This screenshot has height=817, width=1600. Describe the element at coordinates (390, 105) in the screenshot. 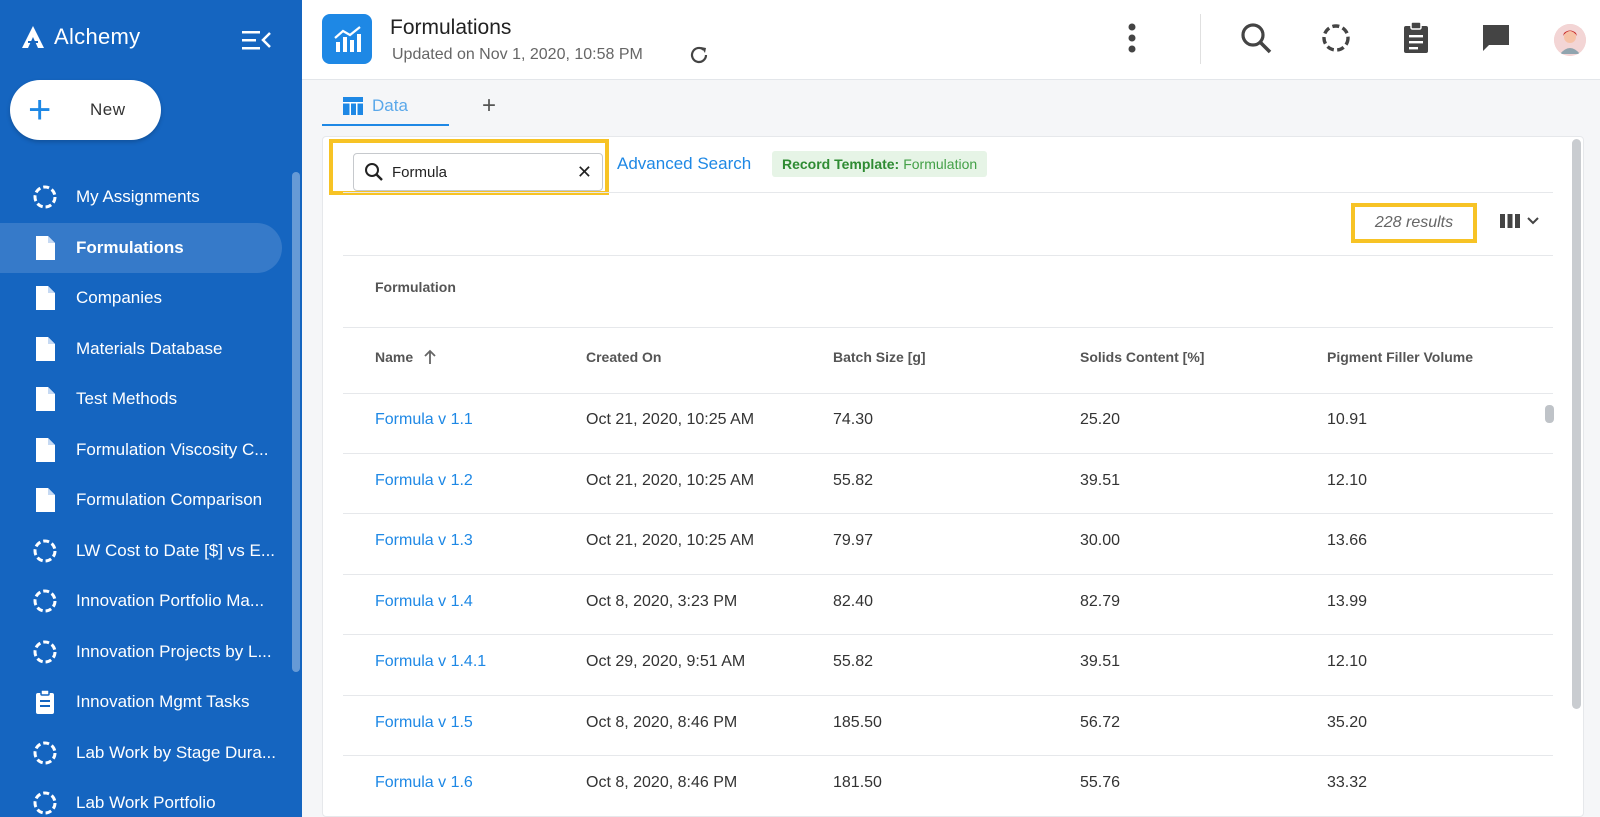

I see `tab-data-label: Data` at that location.